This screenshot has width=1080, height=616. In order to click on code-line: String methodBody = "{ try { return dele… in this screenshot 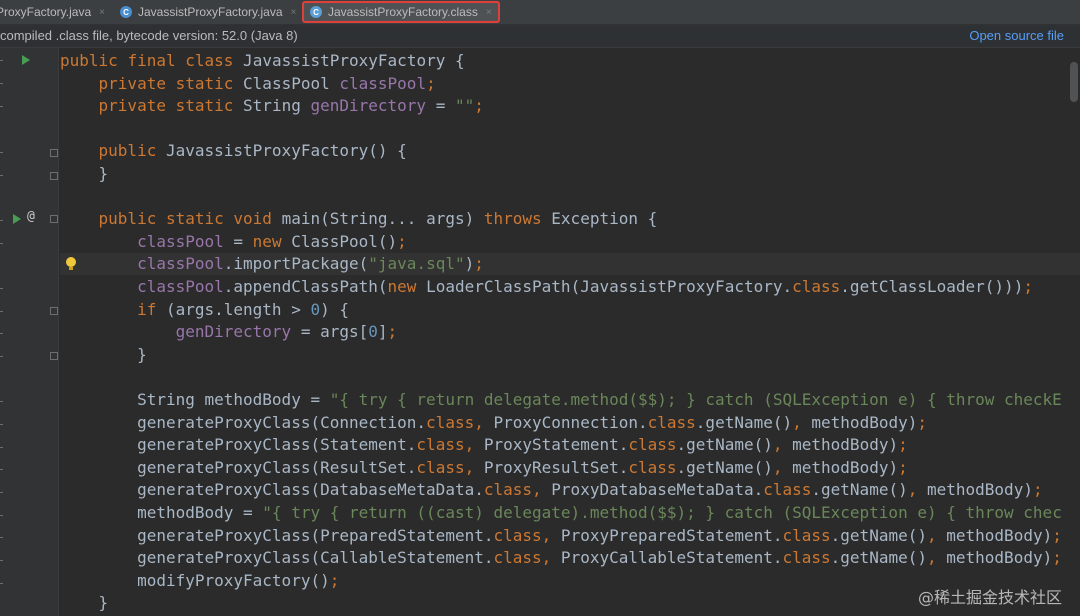, I will do `click(561, 400)`.